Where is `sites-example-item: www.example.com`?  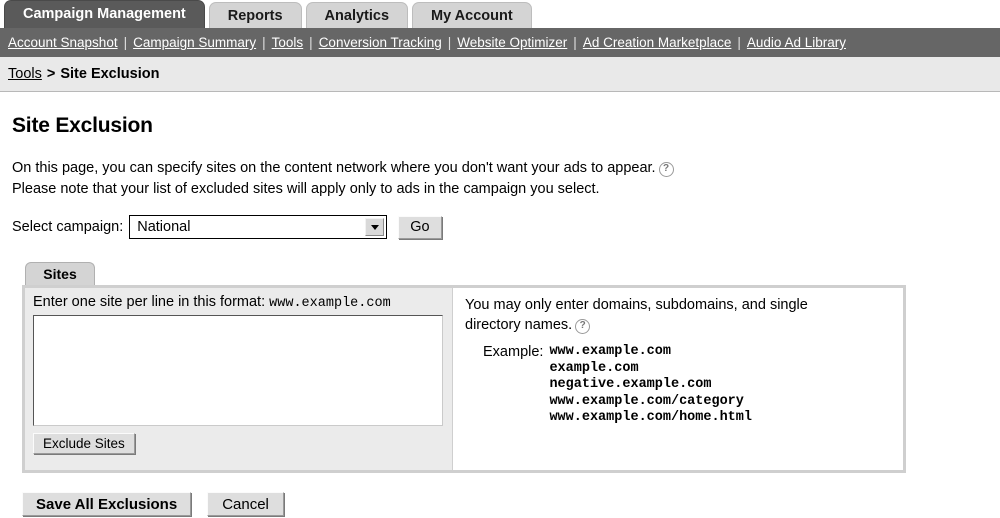 sites-example-item: www.example.com is located at coordinates (610, 351).